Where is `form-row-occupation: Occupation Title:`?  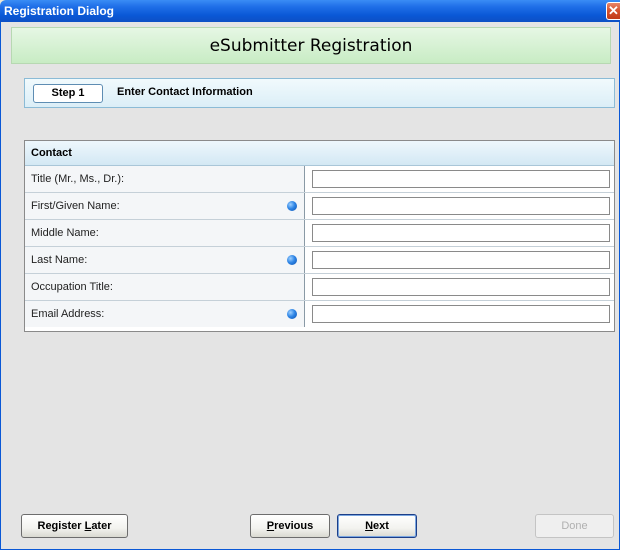
form-row-occupation: Occupation Title: is located at coordinates (319, 287).